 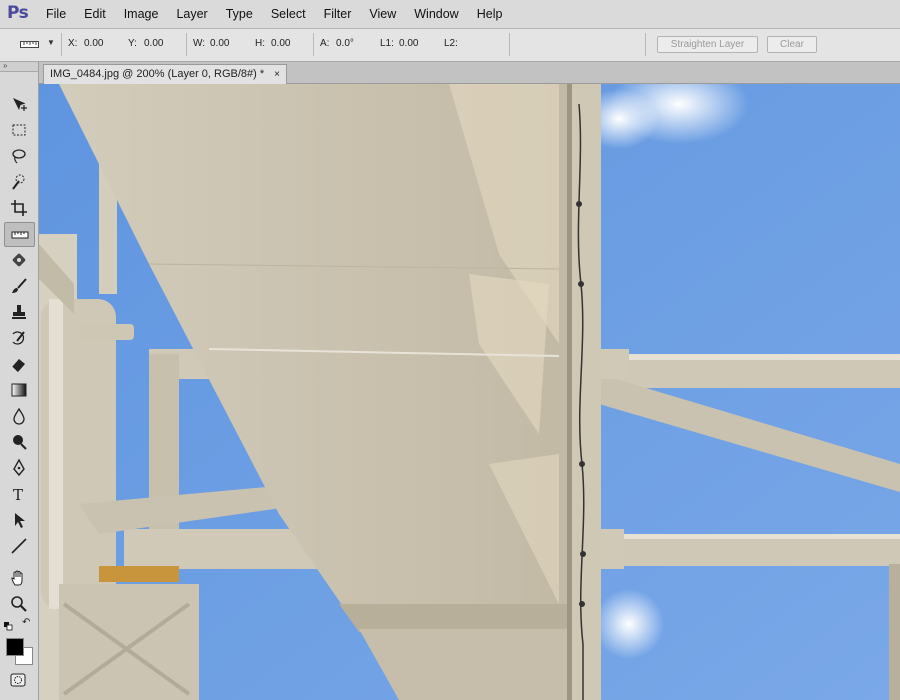 I want to click on tool-preset-picker: ▼, so click(x=38, y=45).